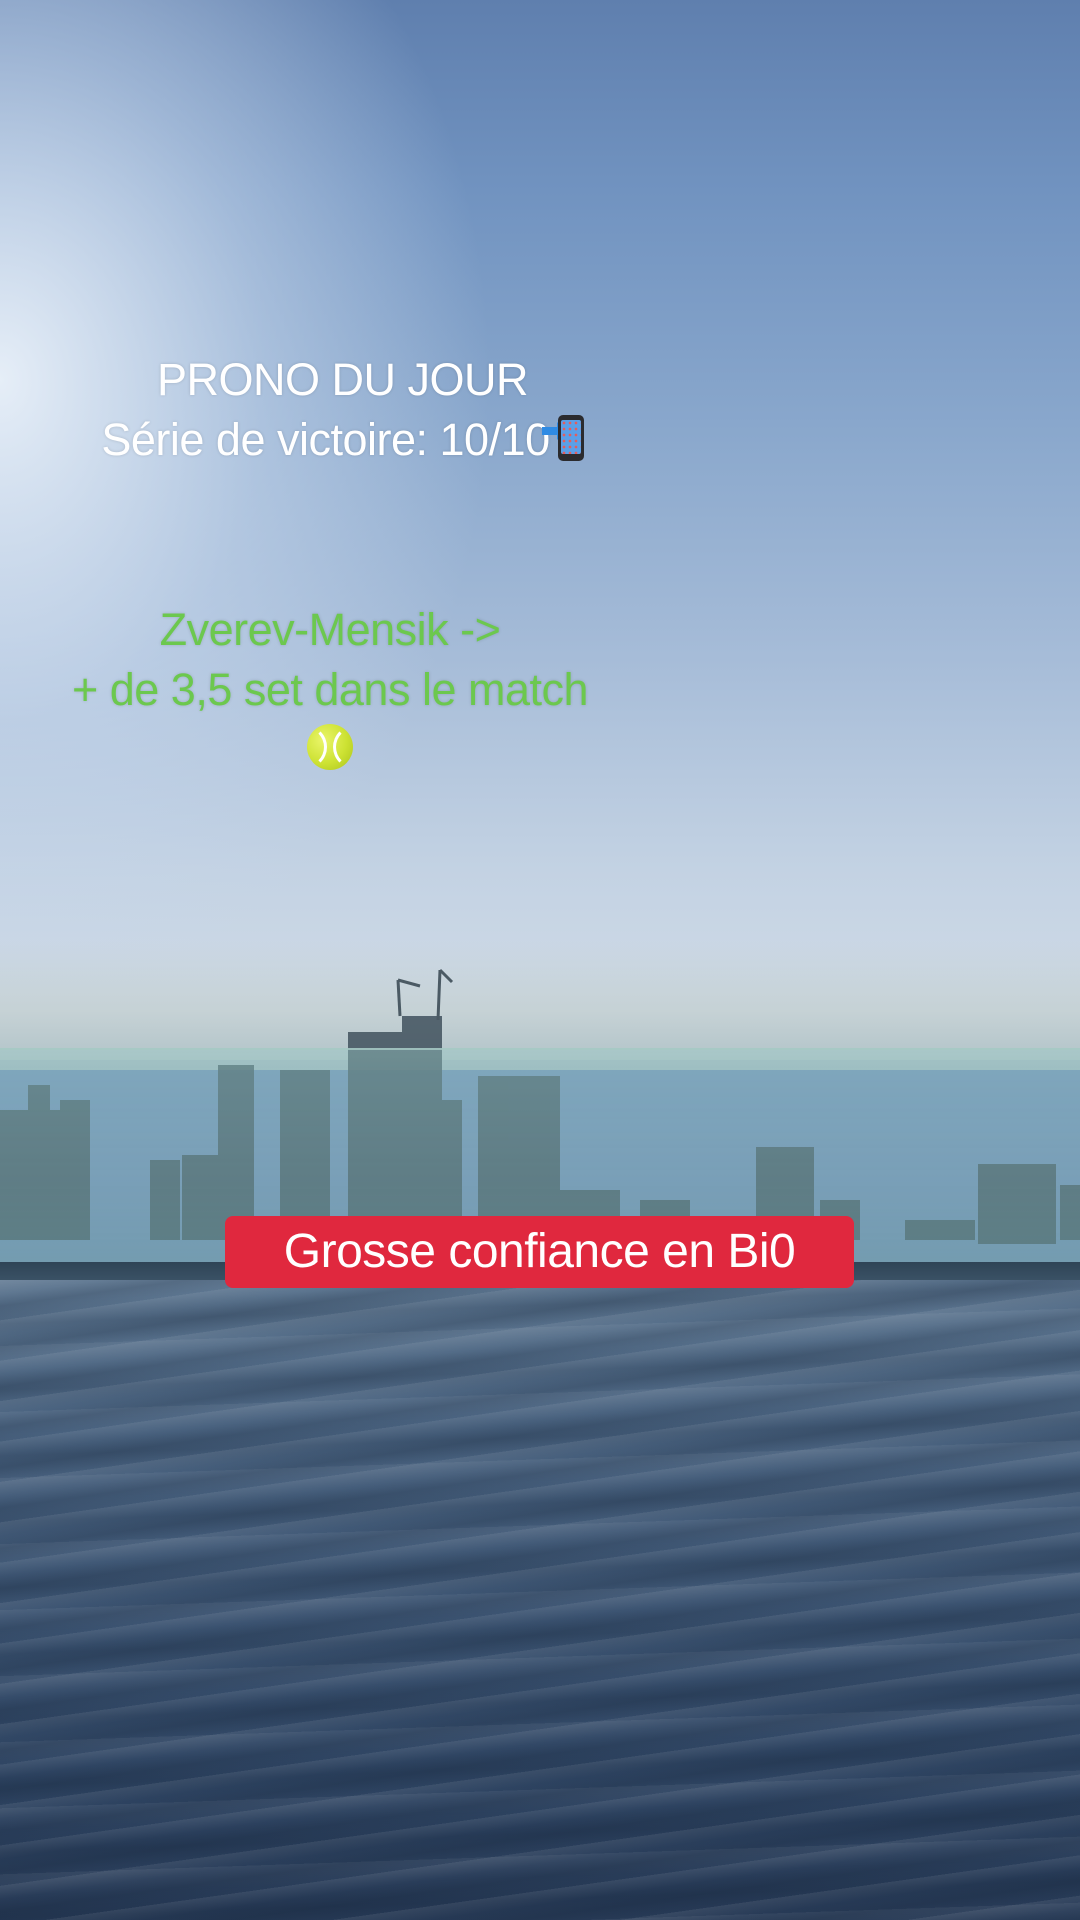 Image resolution: width=1080 pixels, height=1920 pixels. What do you see at coordinates (325, 439) in the screenshot?
I see `headline-streak-text: Série de victoire: 10/10` at bounding box center [325, 439].